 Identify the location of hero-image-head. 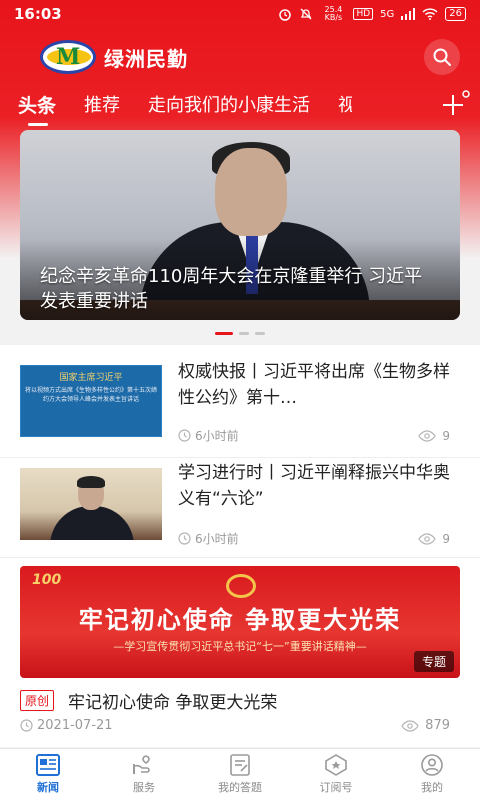
(251, 192).